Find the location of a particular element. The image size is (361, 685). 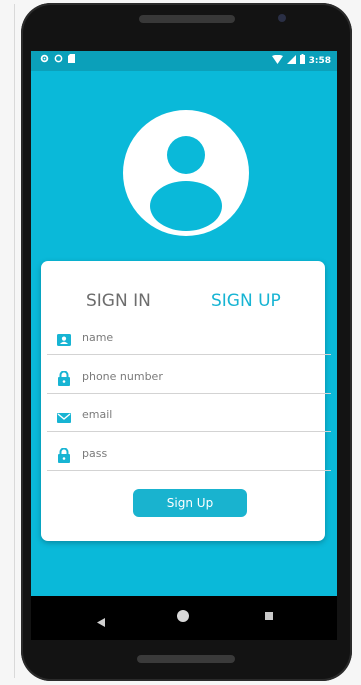

page-frame-line is located at coordinates (14, 341).